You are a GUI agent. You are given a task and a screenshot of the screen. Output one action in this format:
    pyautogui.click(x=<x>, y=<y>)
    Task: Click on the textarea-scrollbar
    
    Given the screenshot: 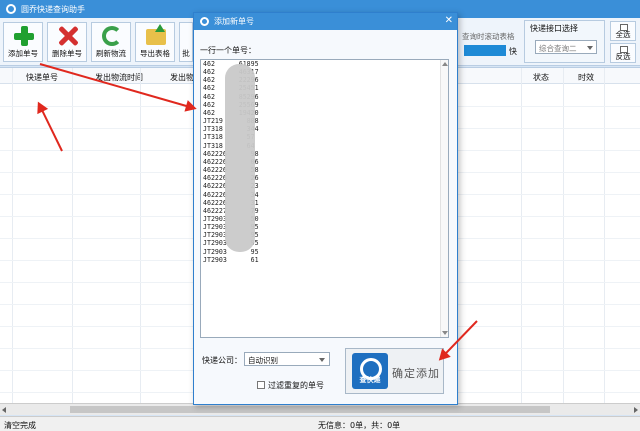 What is the action you would take?
    pyautogui.click(x=444, y=198)
    